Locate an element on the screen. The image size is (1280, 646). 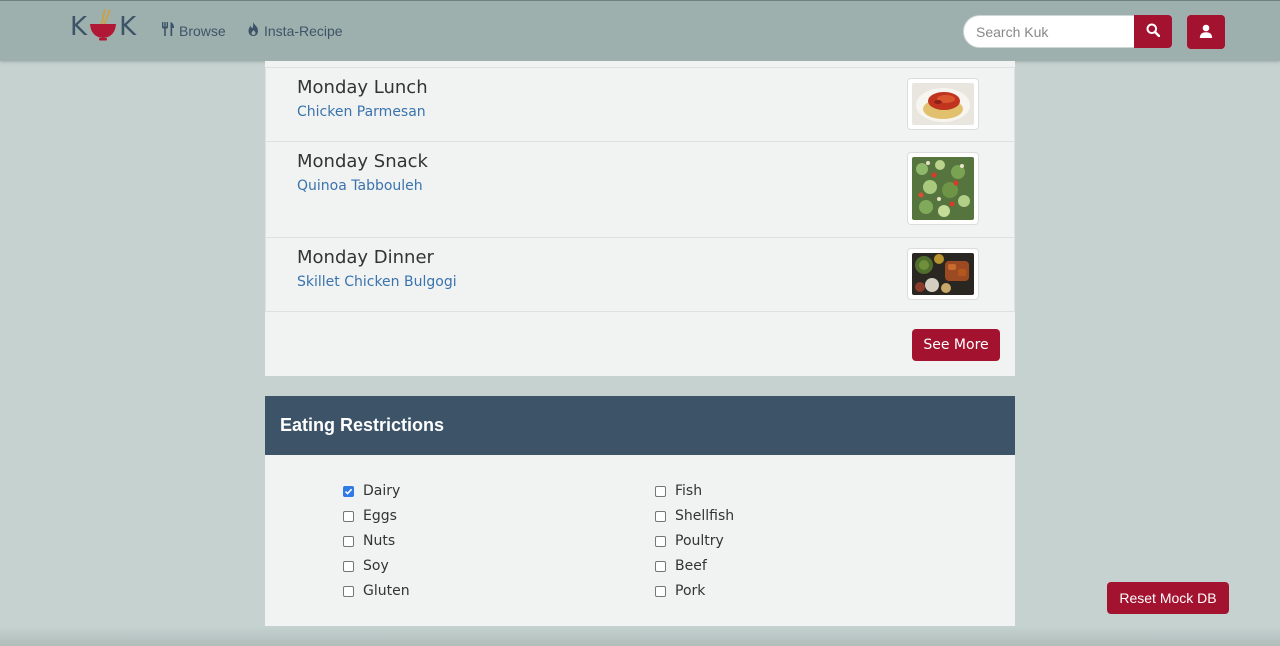
restriction-label: Nuts is located at coordinates (379, 541).